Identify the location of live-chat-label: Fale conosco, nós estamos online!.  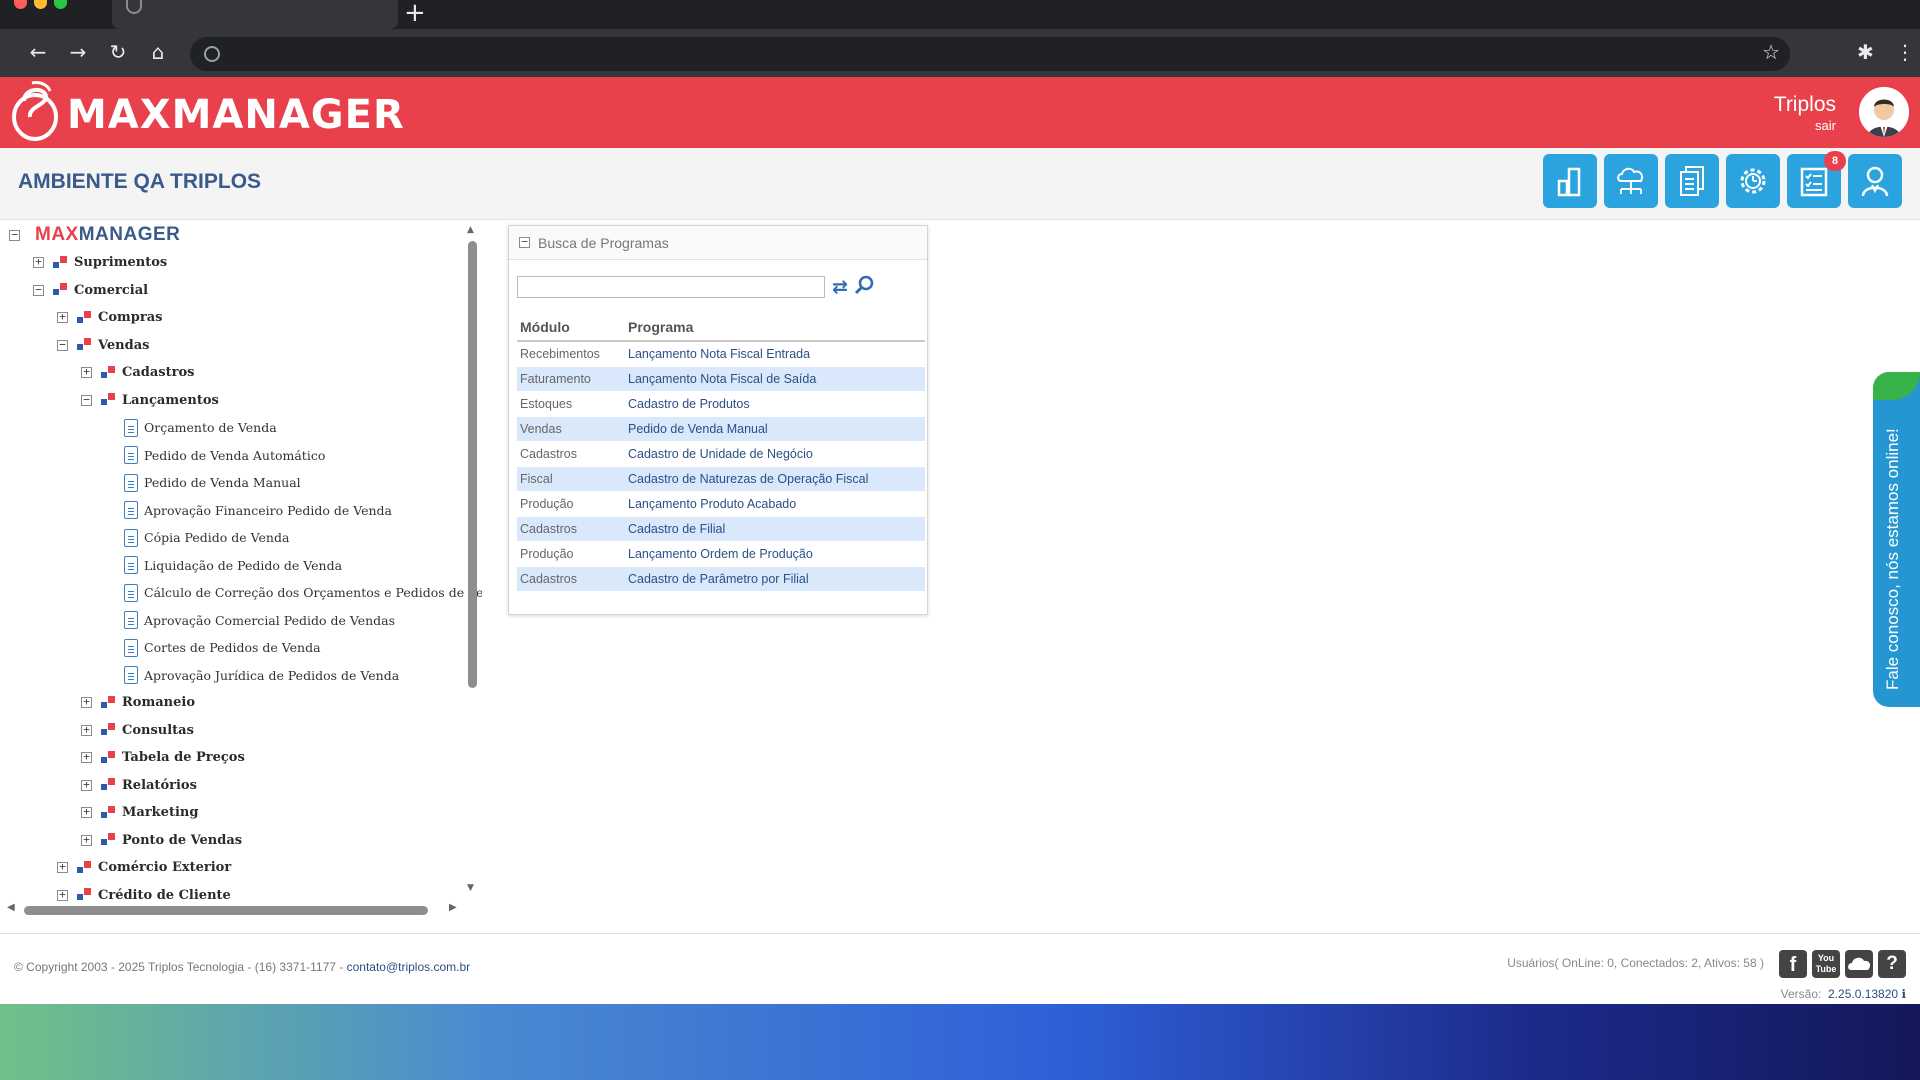
(1893, 559).